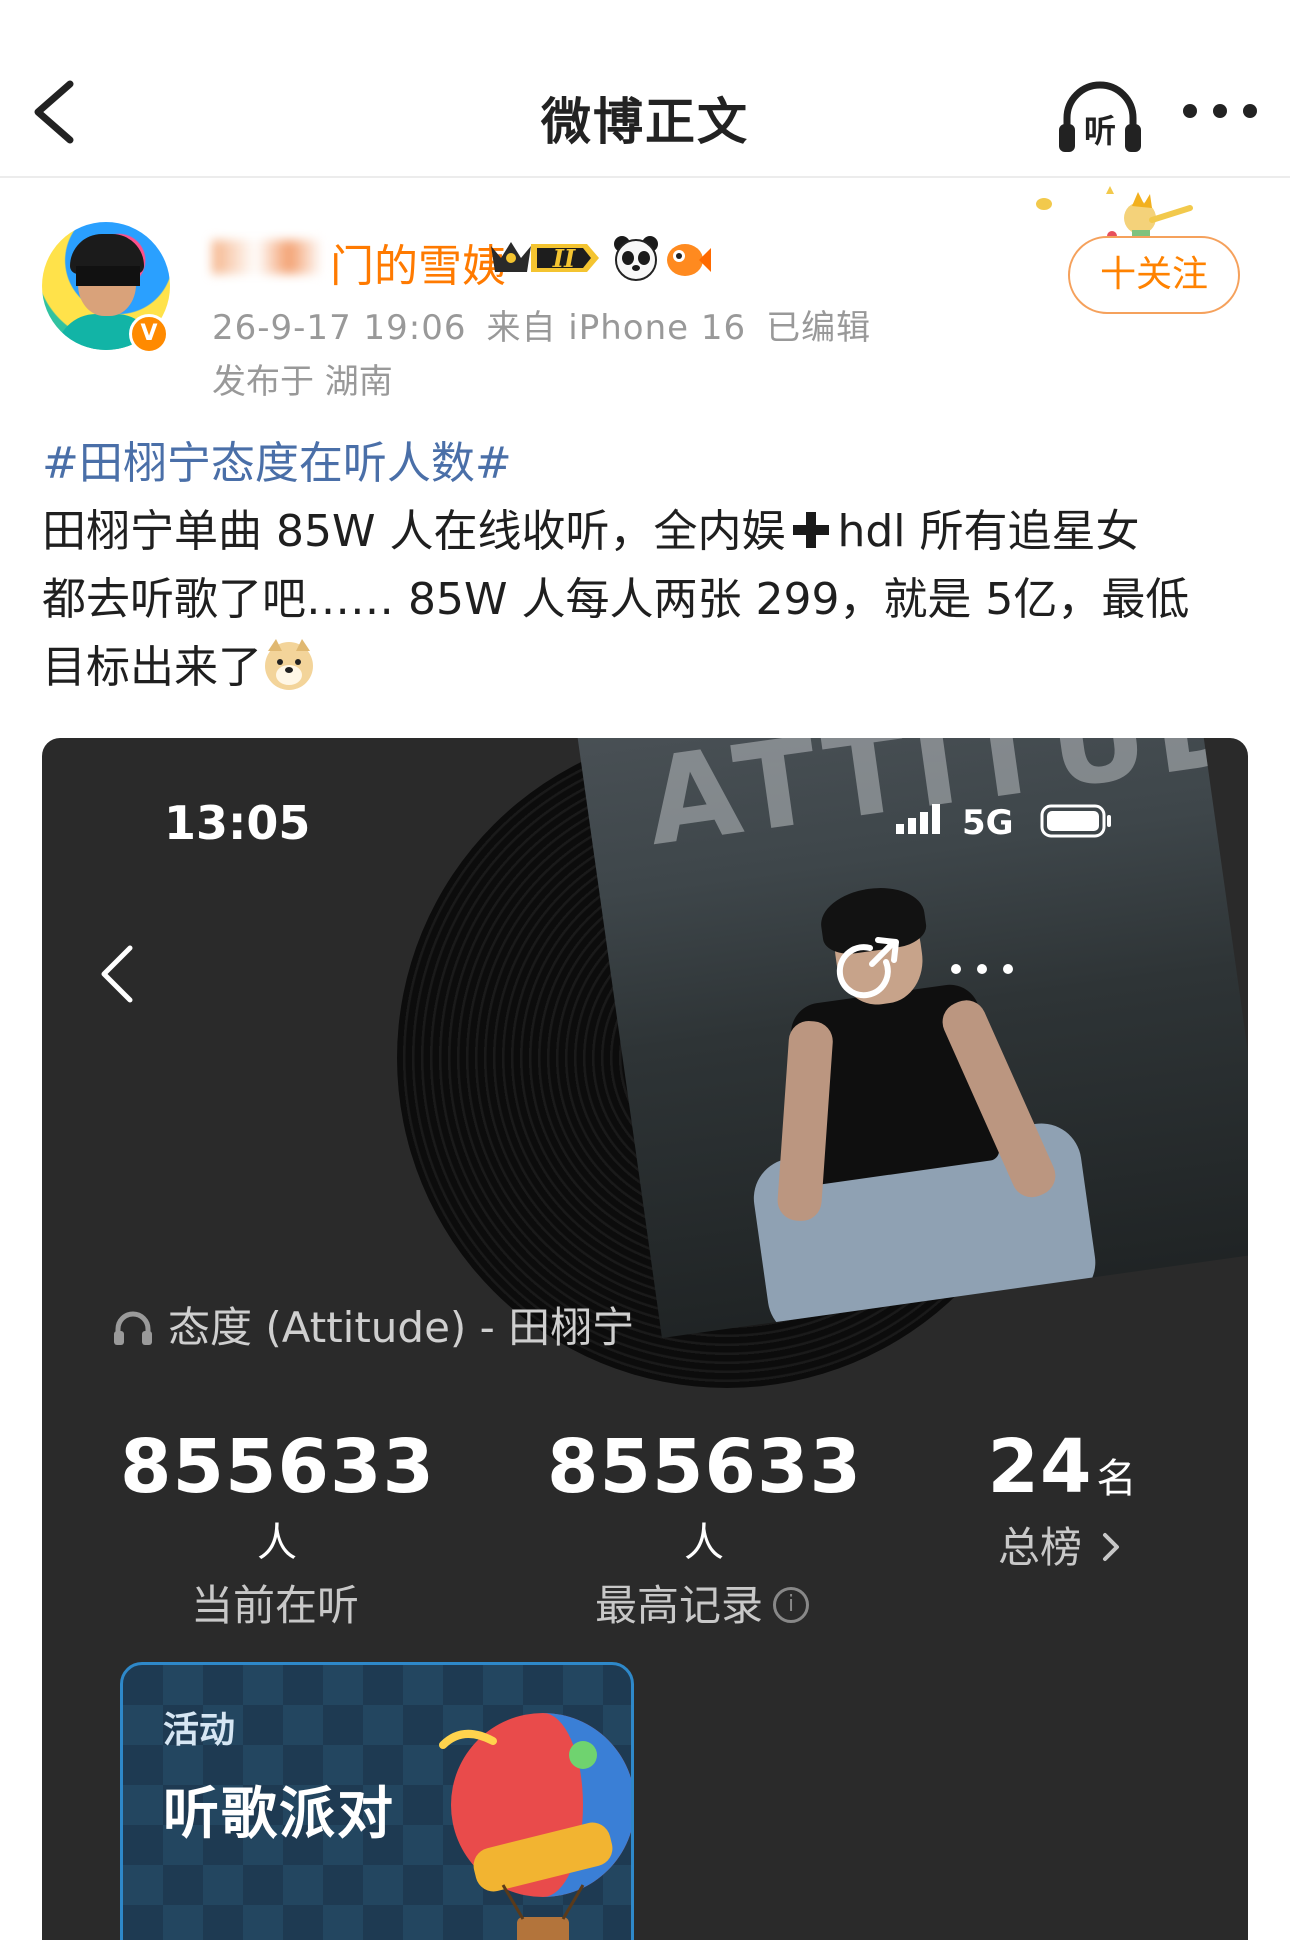  I want to click on member-level-text: II, so click(564, 258).